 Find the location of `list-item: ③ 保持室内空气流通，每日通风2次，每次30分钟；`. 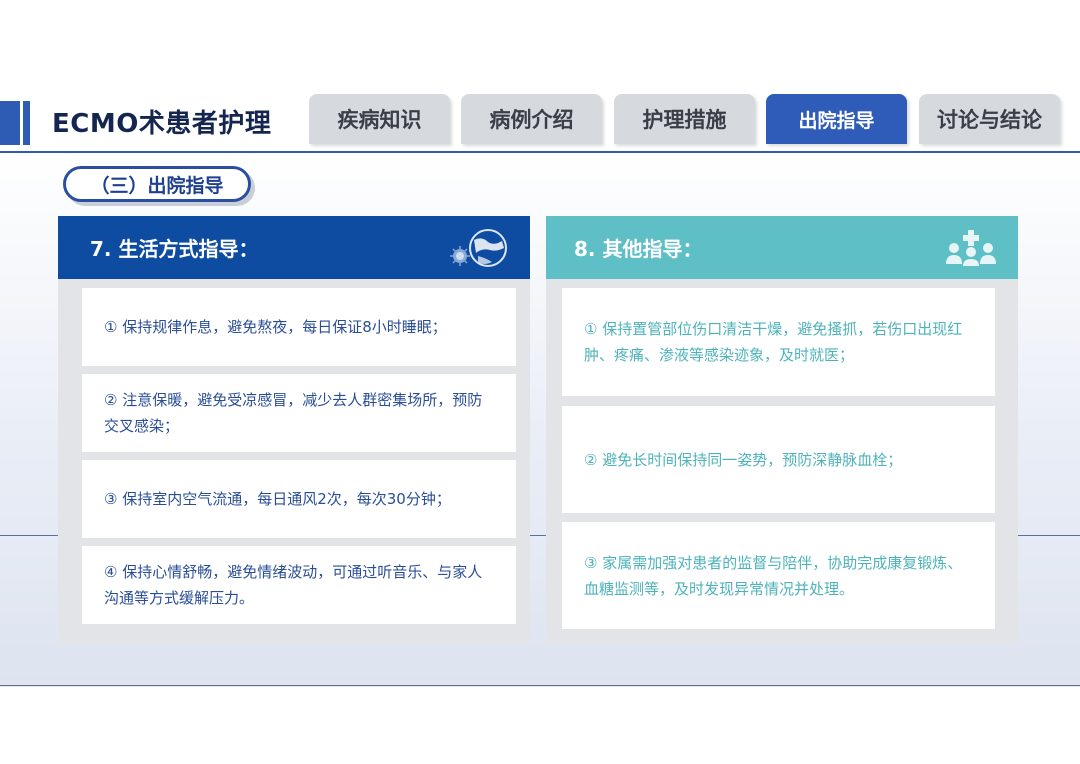

list-item: ③ 保持室内空气流通，每日通风2次，每次30分钟； is located at coordinates (299, 499).